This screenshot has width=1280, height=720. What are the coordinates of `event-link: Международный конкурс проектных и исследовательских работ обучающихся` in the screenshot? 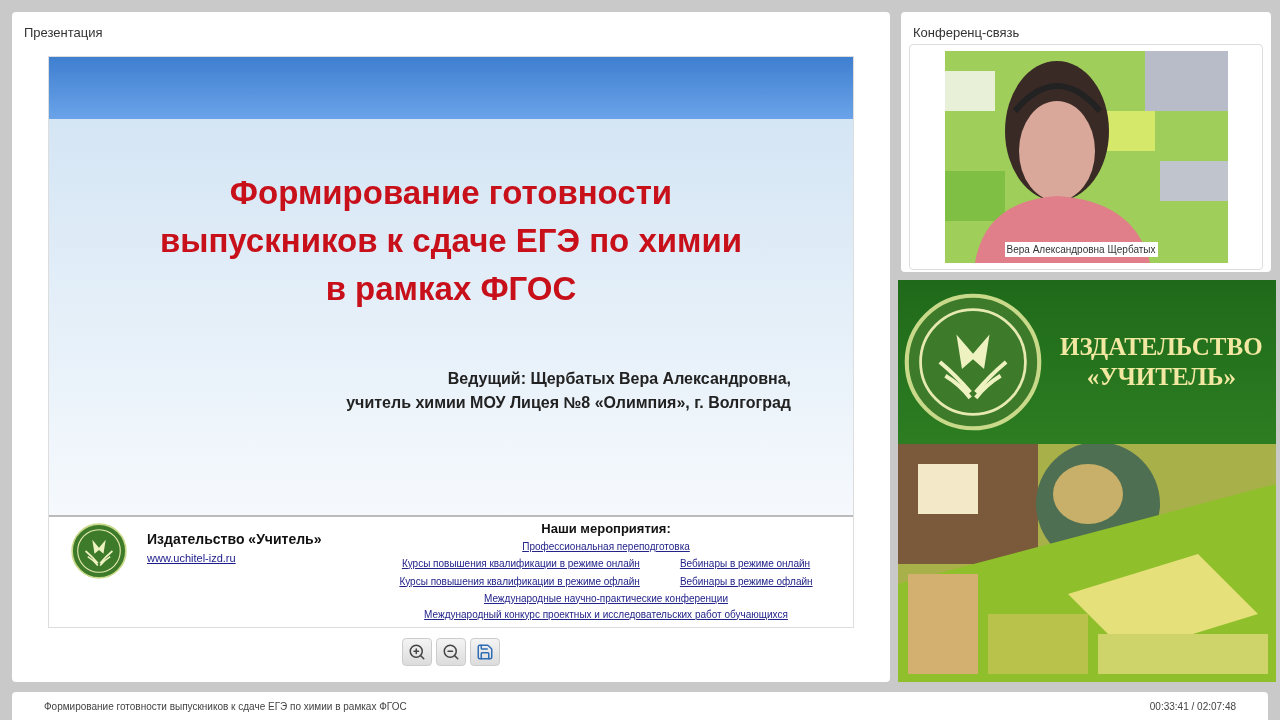 It's located at (606, 614).